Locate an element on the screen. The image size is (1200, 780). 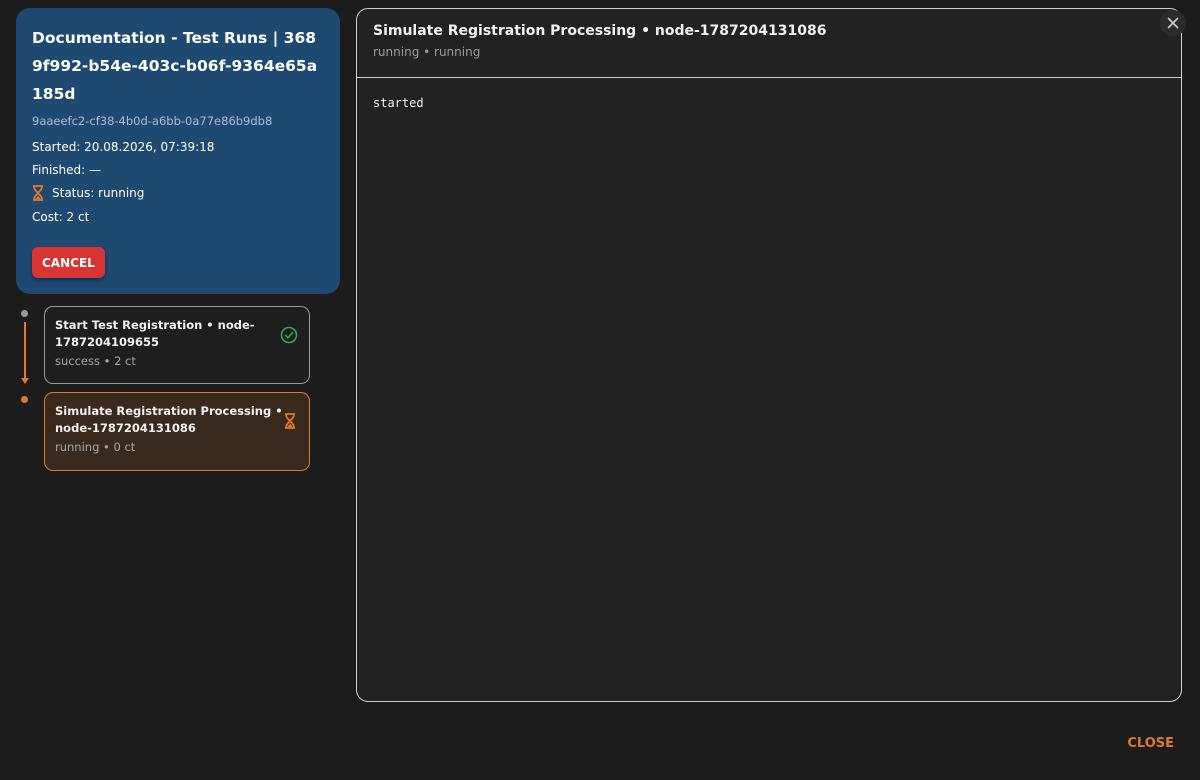
timeline-arrow-icon is located at coordinates (25, 381).